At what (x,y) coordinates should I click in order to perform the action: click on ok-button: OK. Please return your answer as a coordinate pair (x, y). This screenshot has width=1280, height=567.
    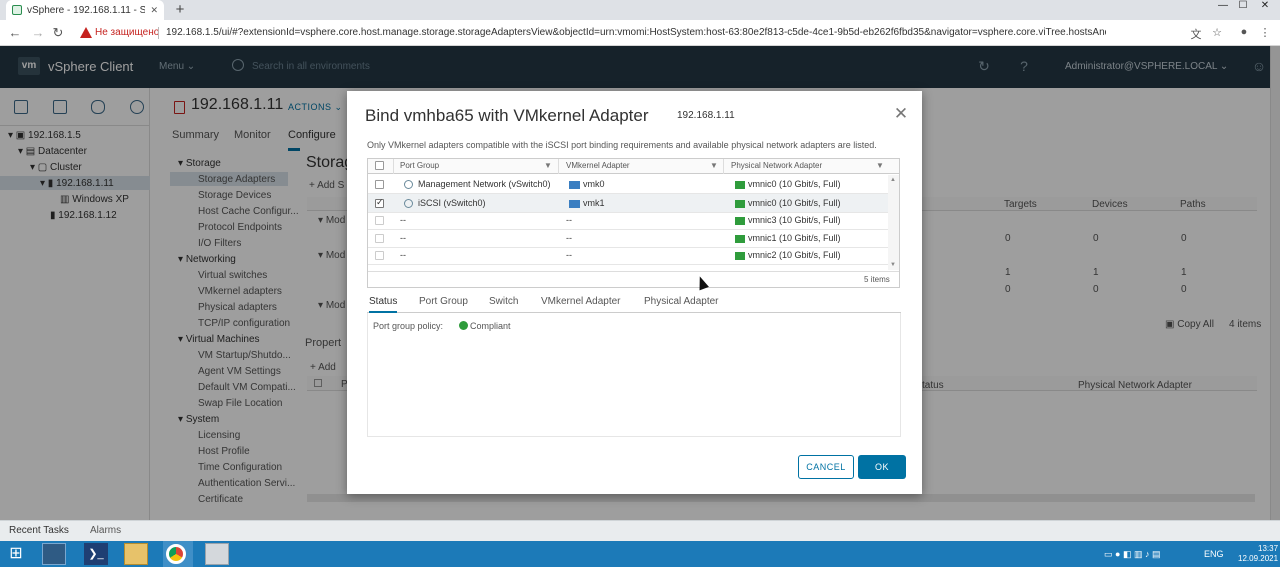
    Looking at the image, I should click on (882, 467).